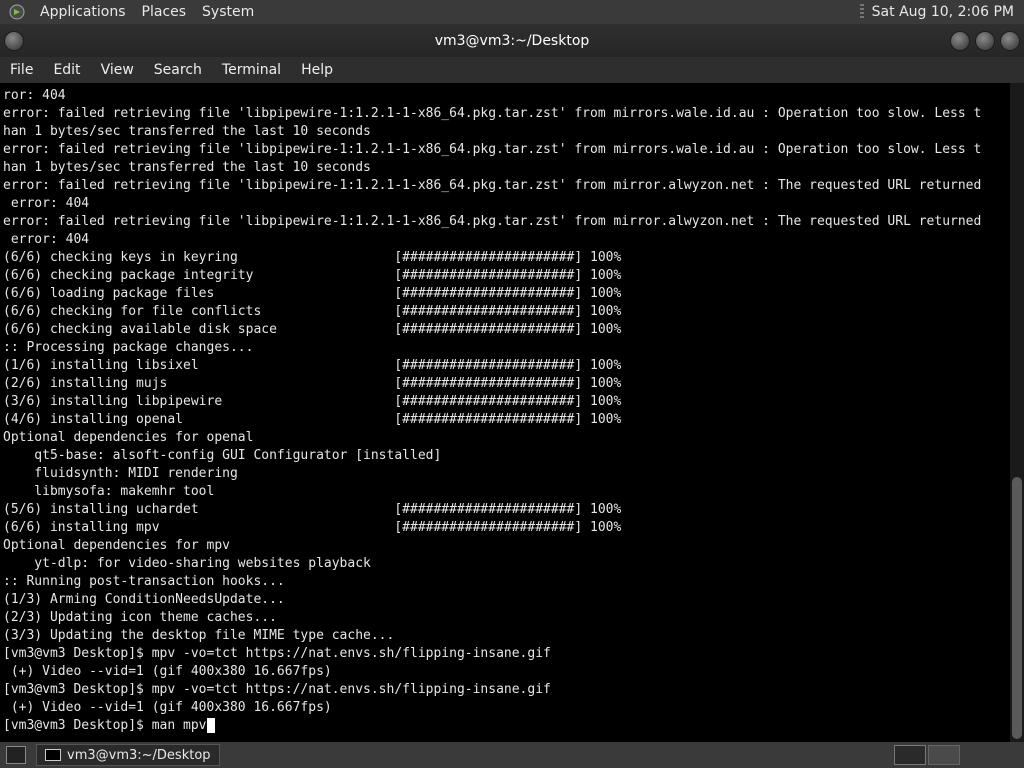  Describe the element at coordinates (66, 70) in the screenshot. I see `menu-edit: Edit` at that location.